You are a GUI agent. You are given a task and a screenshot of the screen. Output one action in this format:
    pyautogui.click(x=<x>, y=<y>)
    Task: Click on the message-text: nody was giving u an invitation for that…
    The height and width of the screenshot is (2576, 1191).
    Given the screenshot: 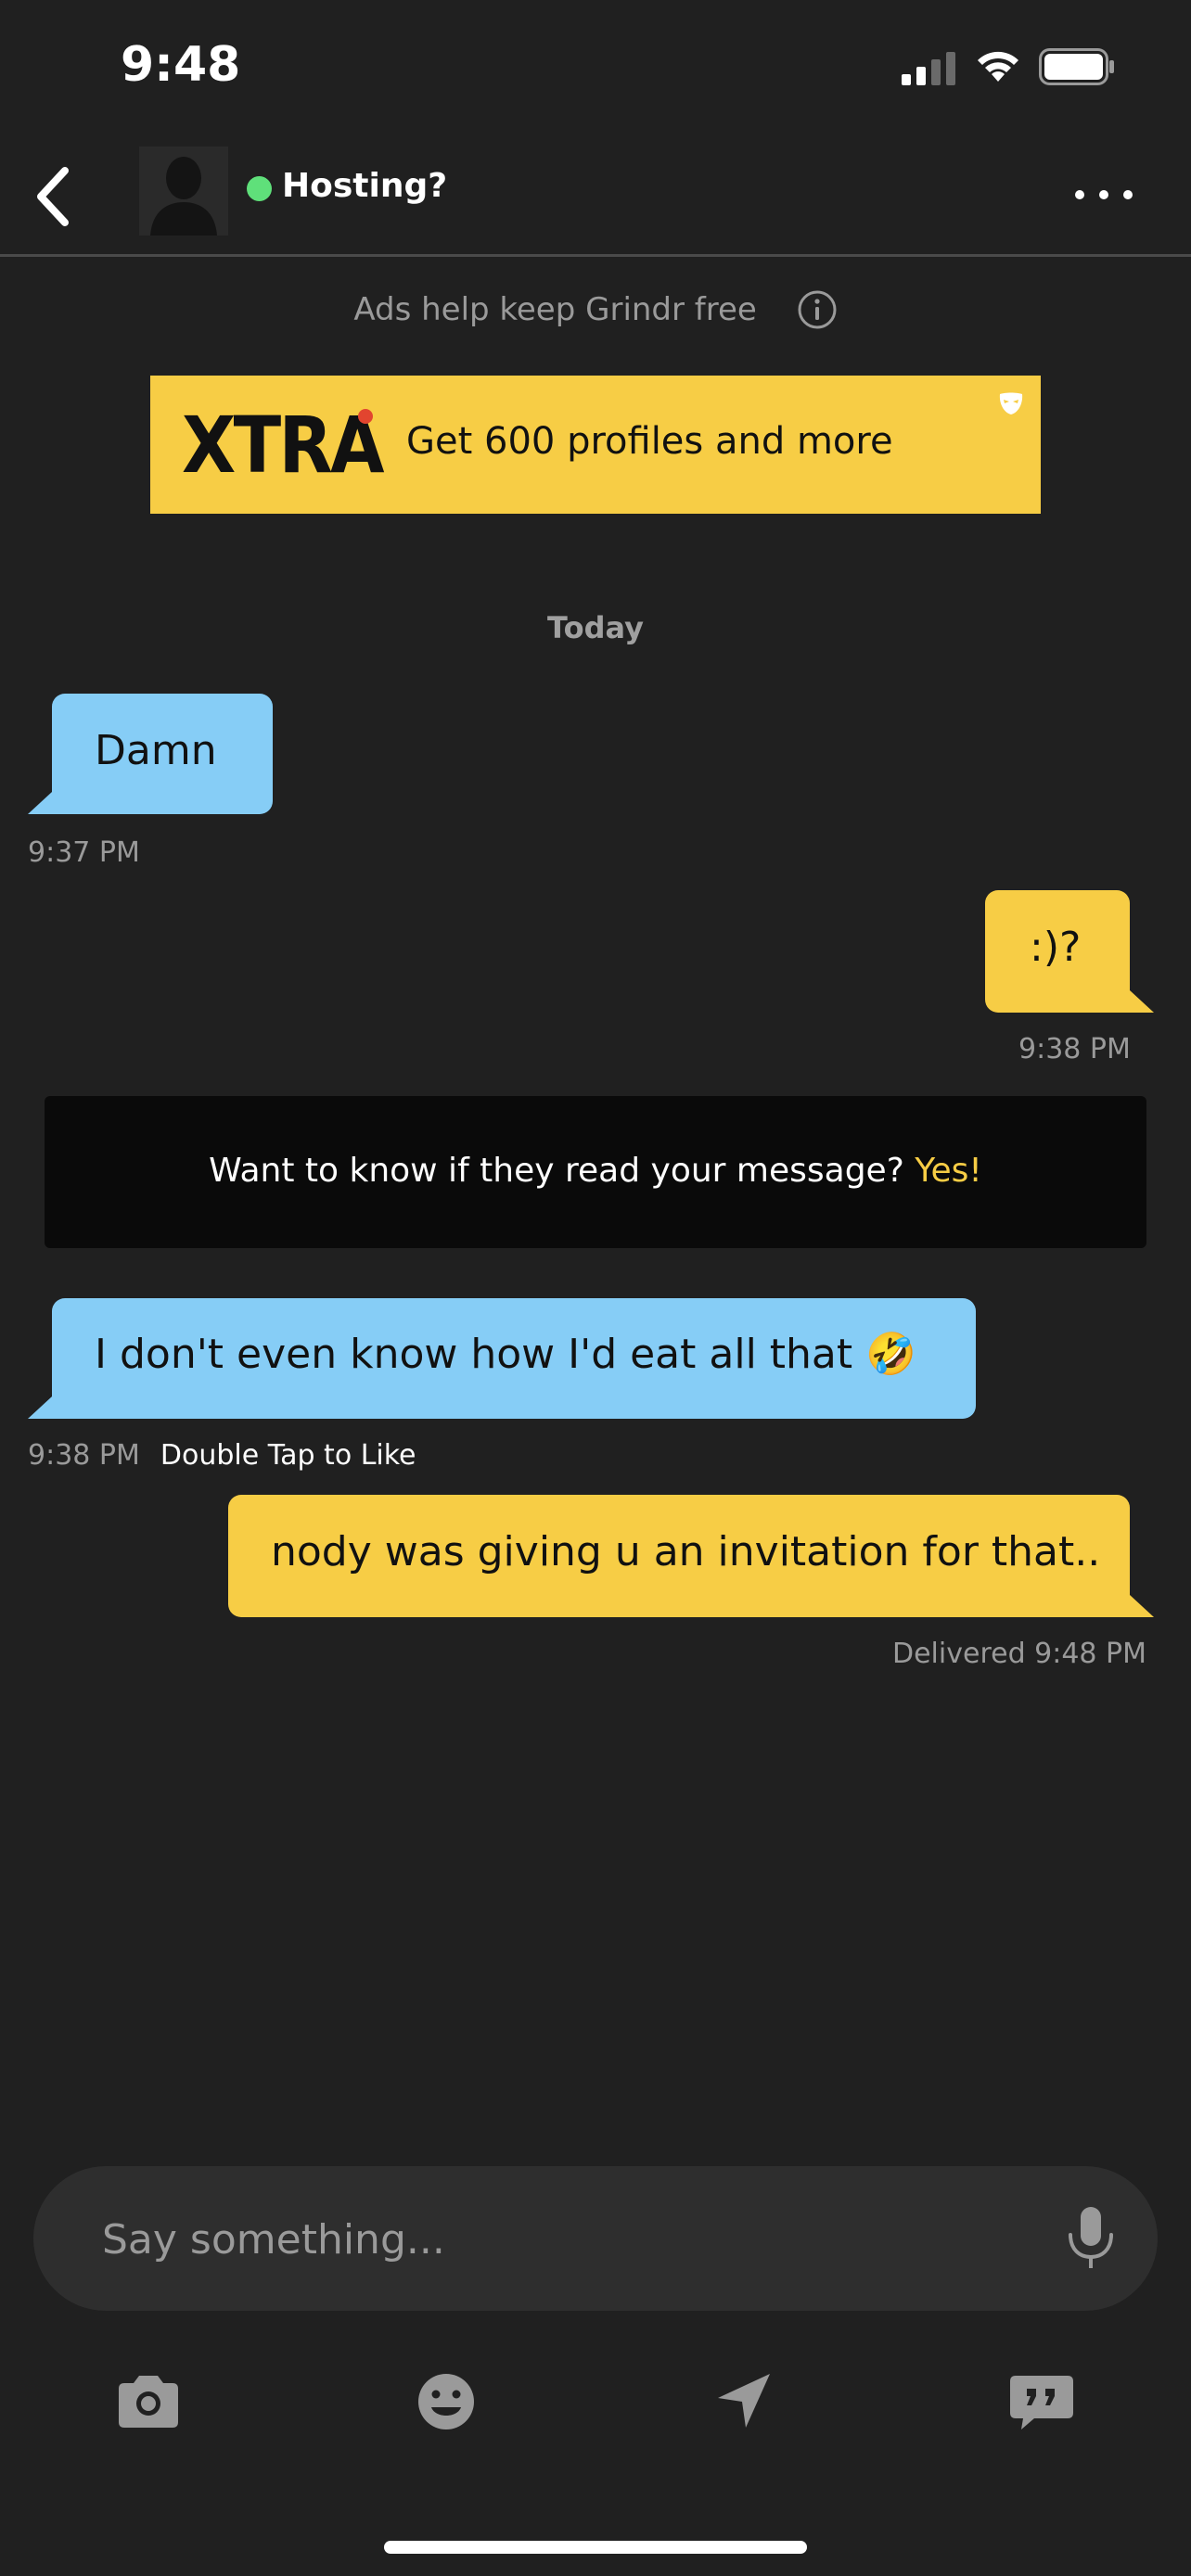 What is the action you would take?
    pyautogui.click(x=686, y=1552)
    